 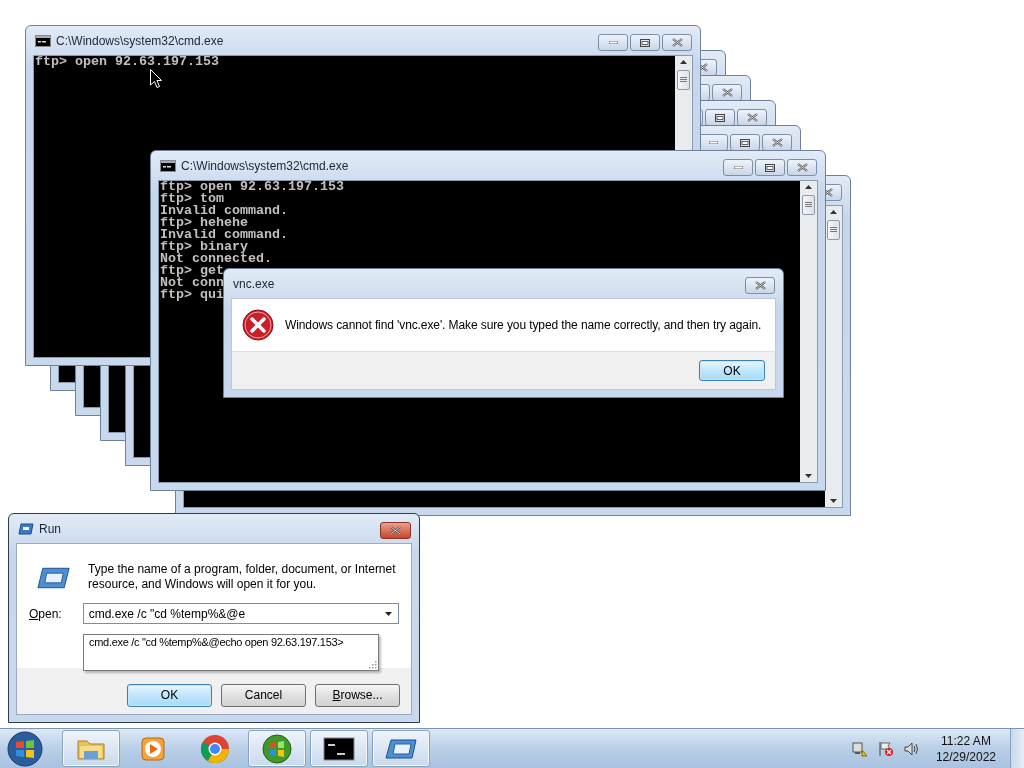 I want to click on console-line: ftp> hehehe, so click(x=204, y=223).